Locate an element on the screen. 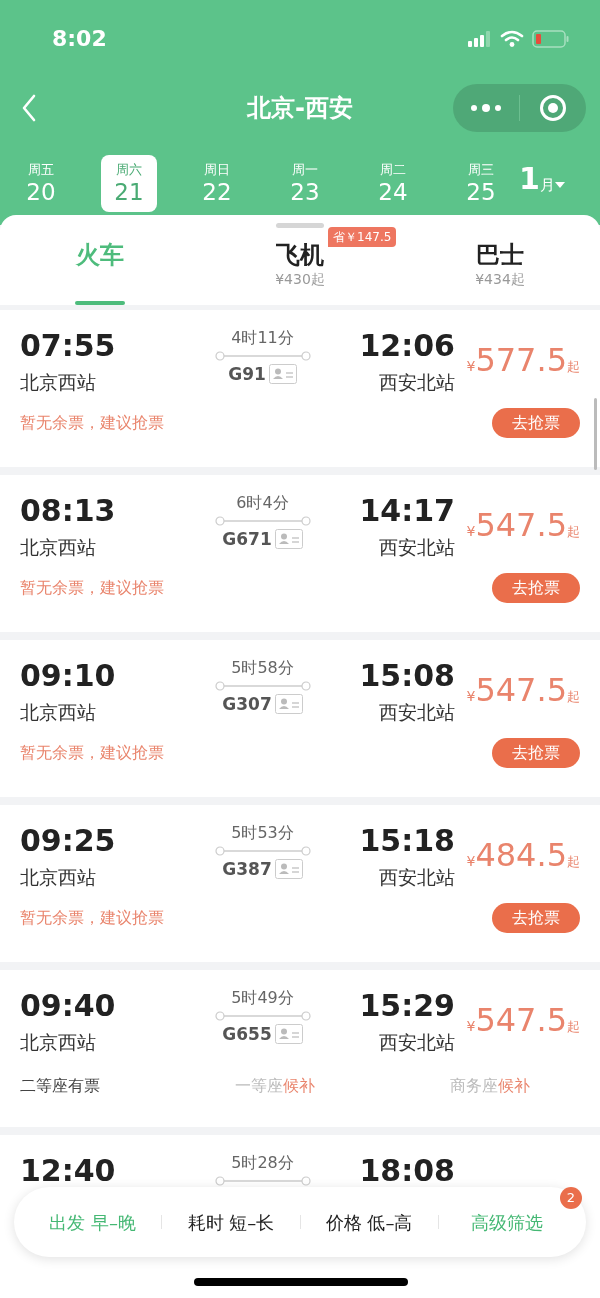  page-title: 北京-西安 is located at coordinates (300, 108).